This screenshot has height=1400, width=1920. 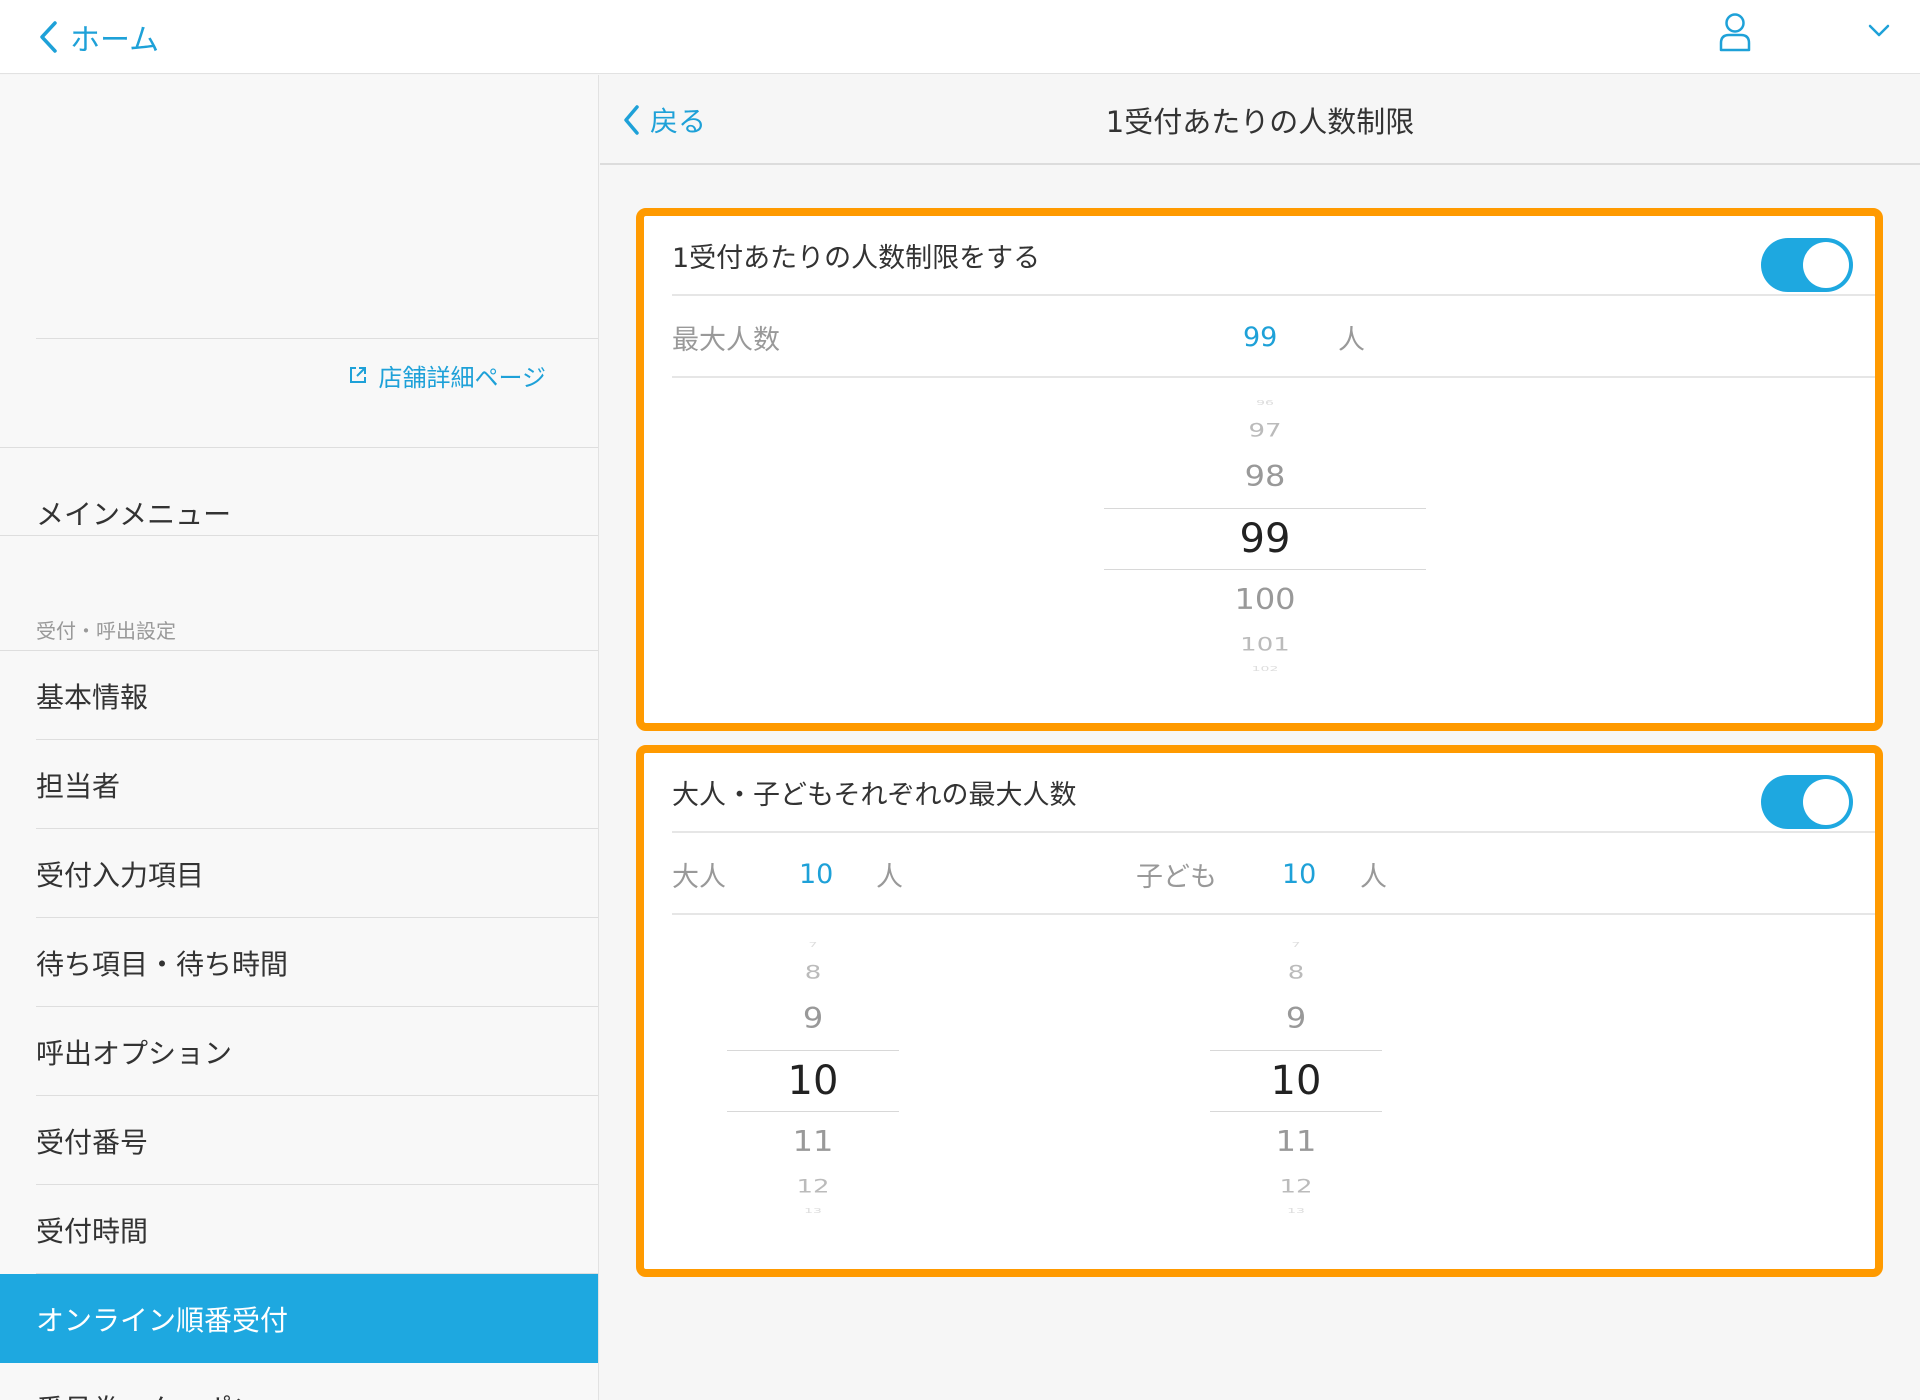 I want to click on adult-label: 大人, so click(x=699, y=877).